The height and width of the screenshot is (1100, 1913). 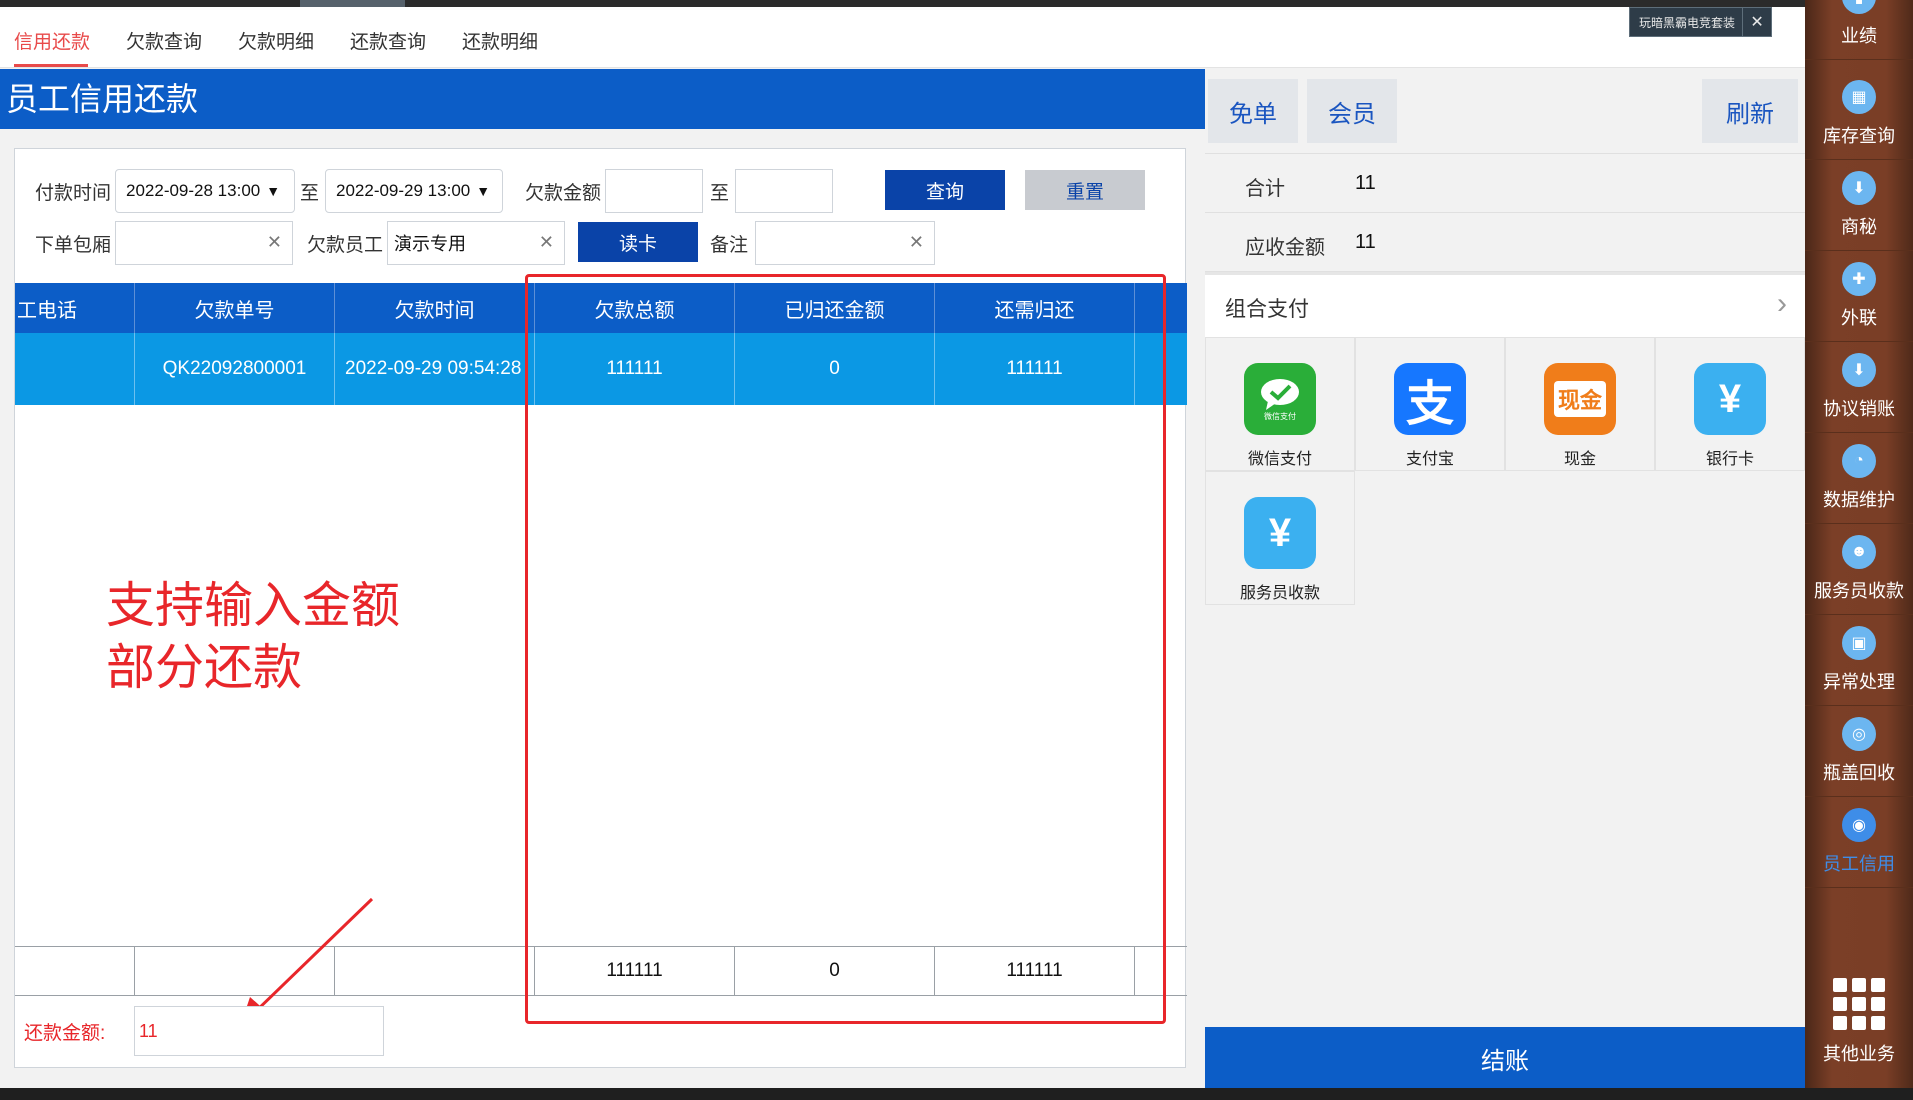 What do you see at coordinates (956, 3) in the screenshot?
I see `top-strip` at bounding box center [956, 3].